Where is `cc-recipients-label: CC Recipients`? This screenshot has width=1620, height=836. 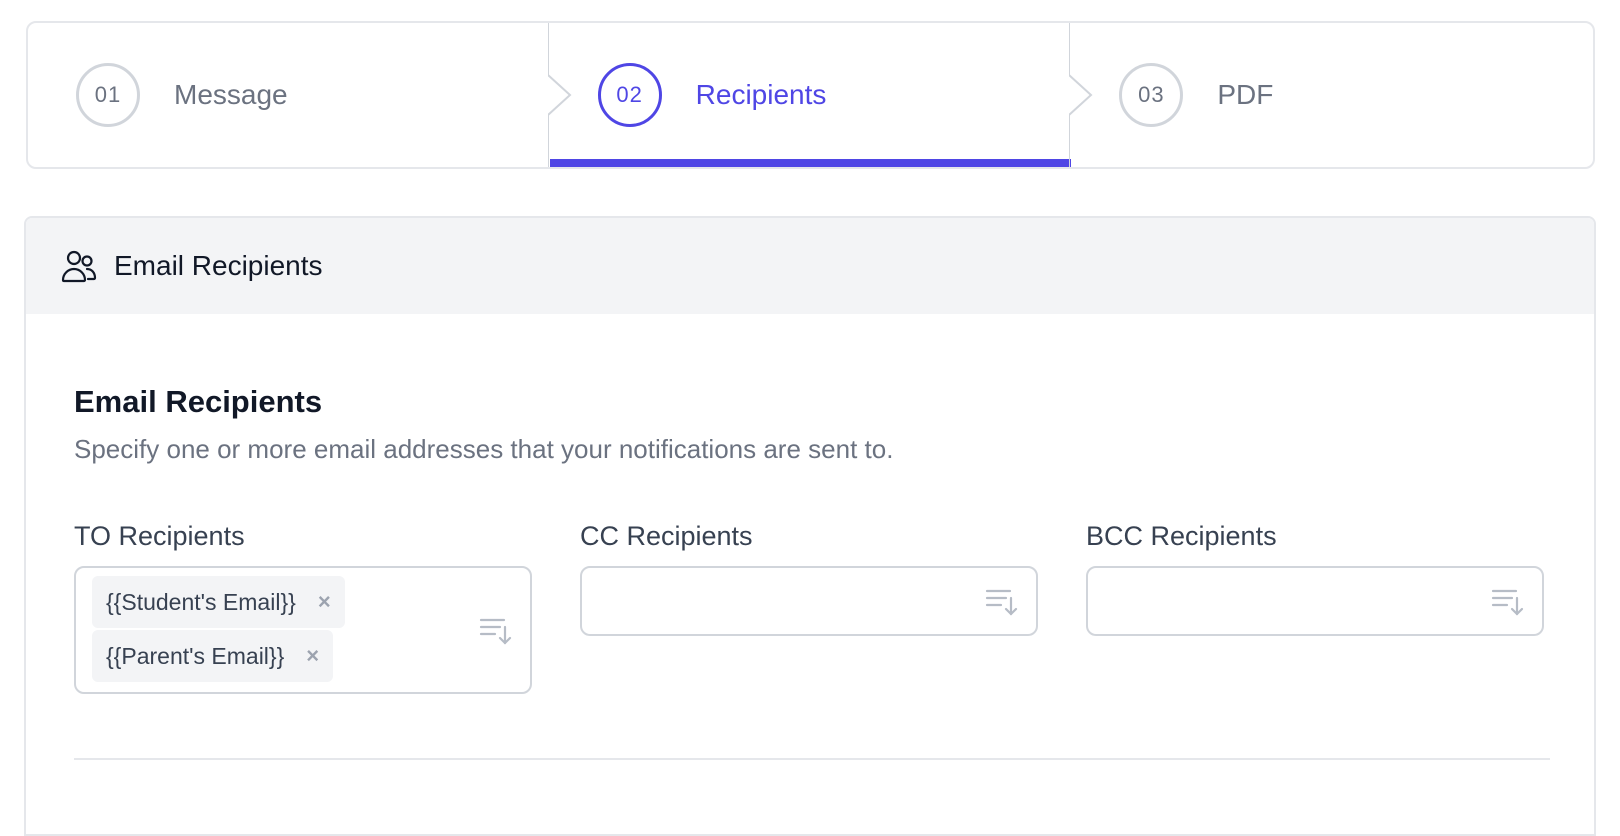
cc-recipients-label: CC Recipients is located at coordinates (666, 536).